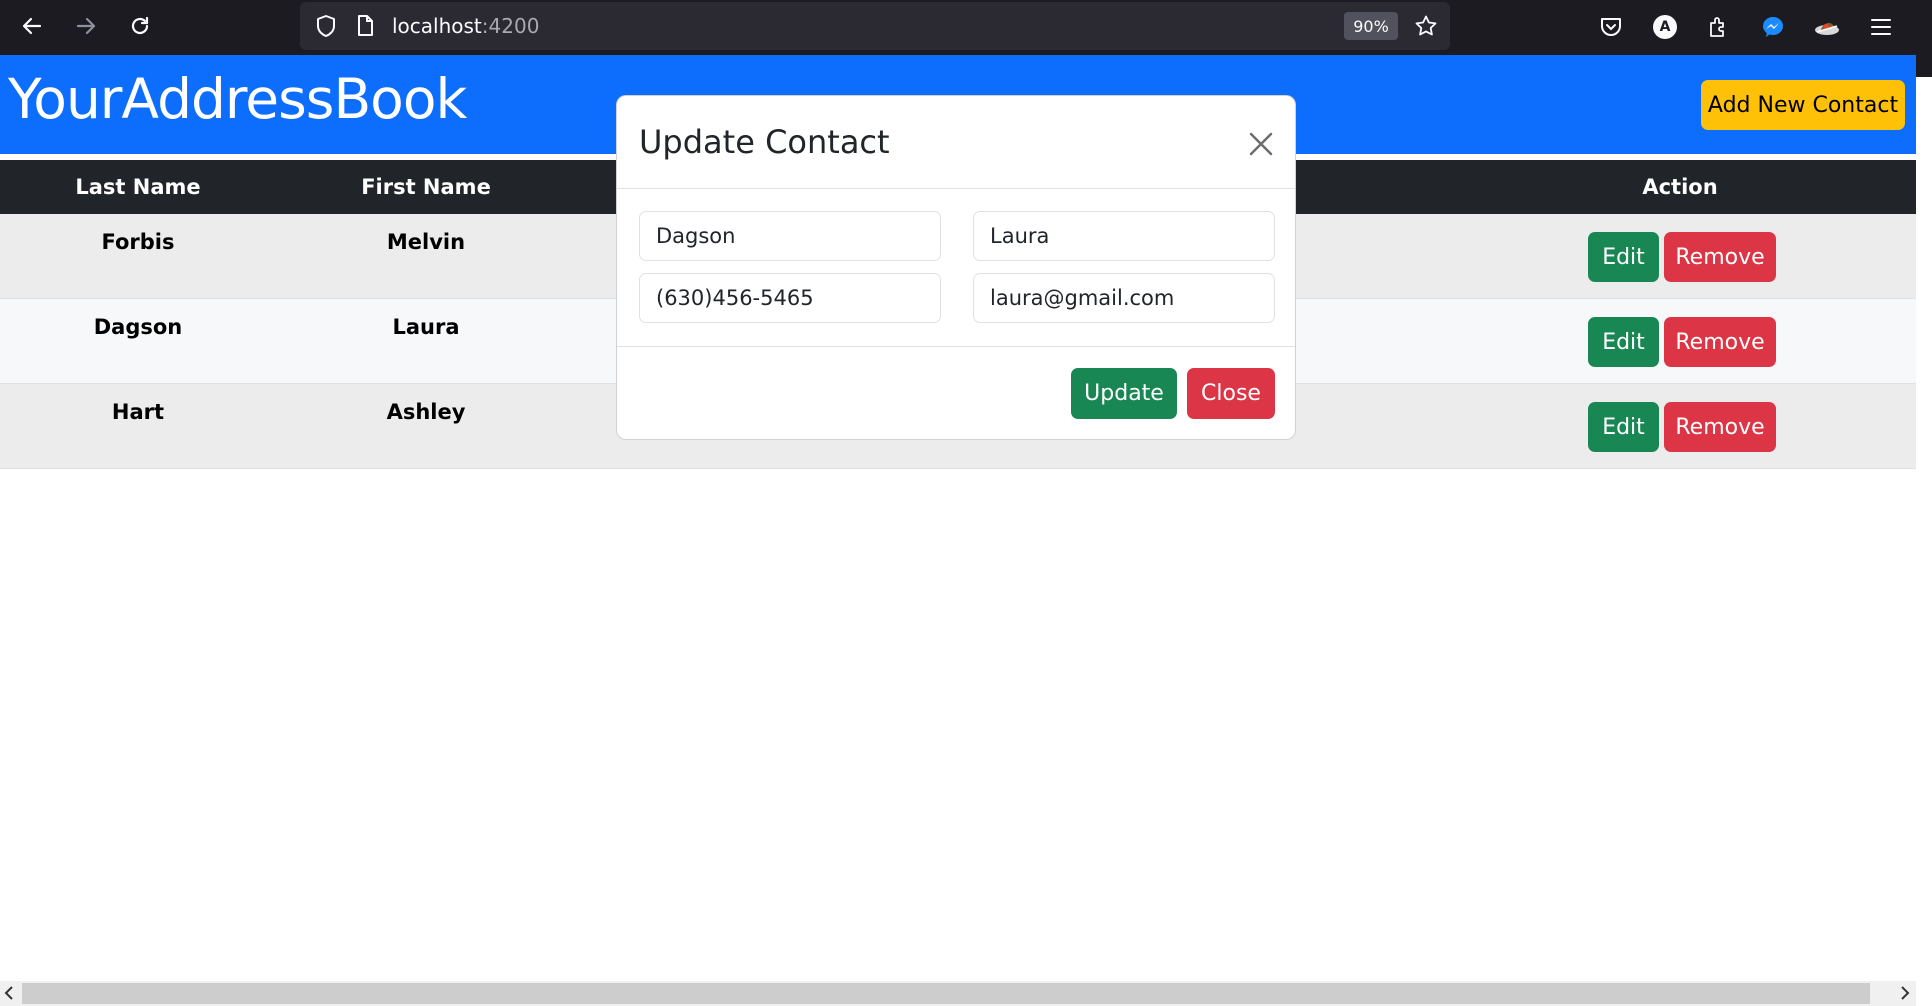 This screenshot has width=1932, height=1006. What do you see at coordinates (1827, 27) in the screenshot?
I see `extension-hat-icon` at bounding box center [1827, 27].